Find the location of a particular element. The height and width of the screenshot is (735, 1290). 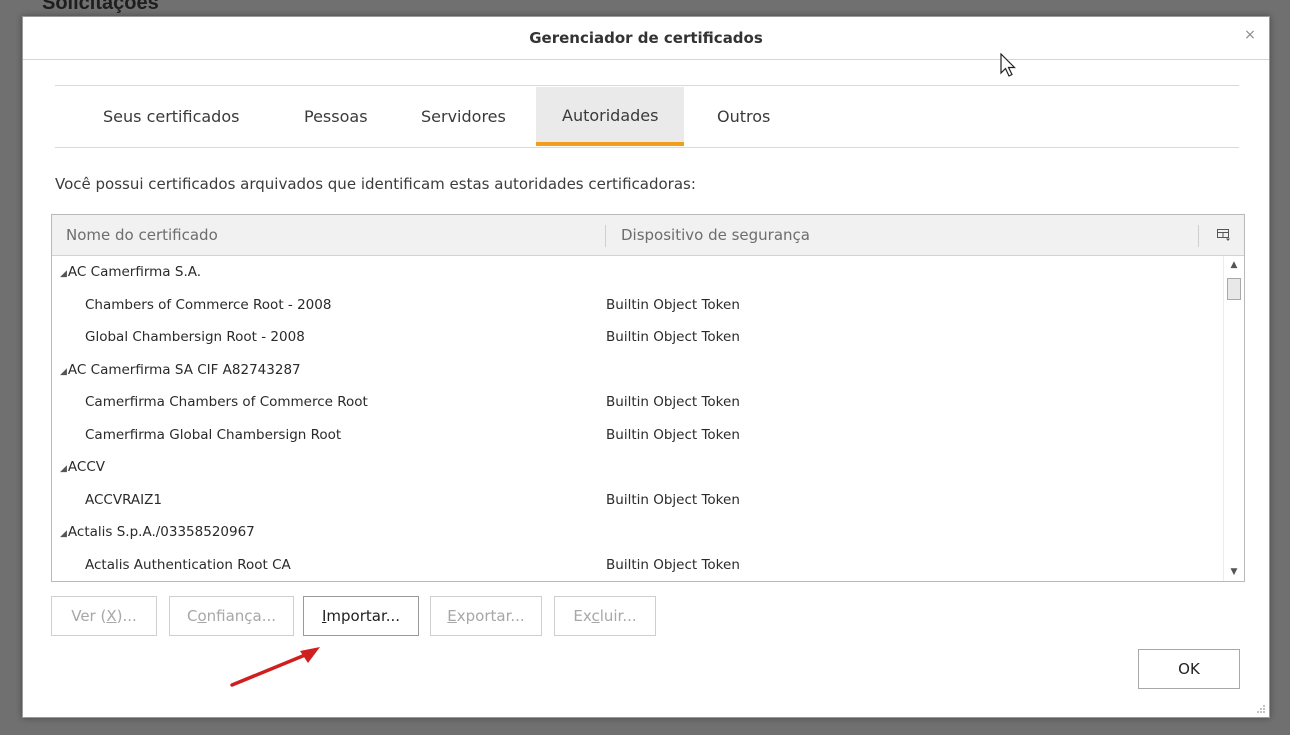

tree-row: ACCVRAIZ1 Builtin Object Token is located at coordinates (638, 500).